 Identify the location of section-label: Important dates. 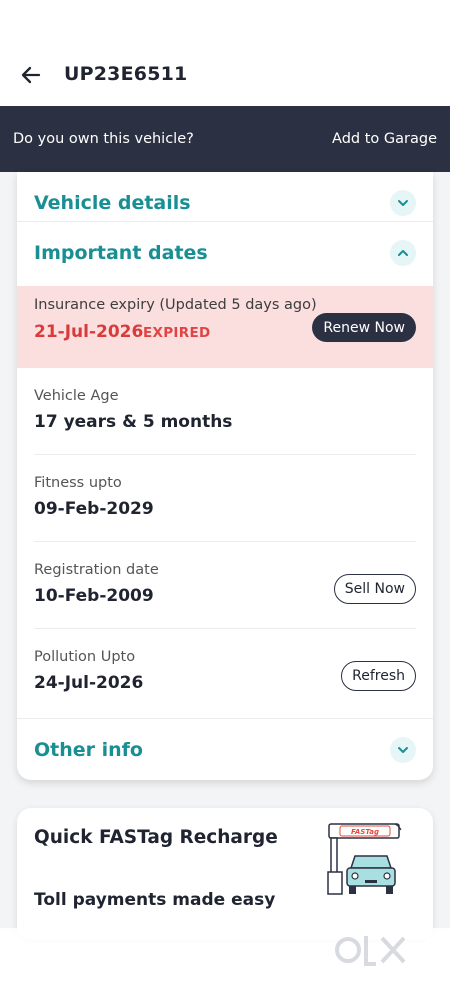
(121, 253).